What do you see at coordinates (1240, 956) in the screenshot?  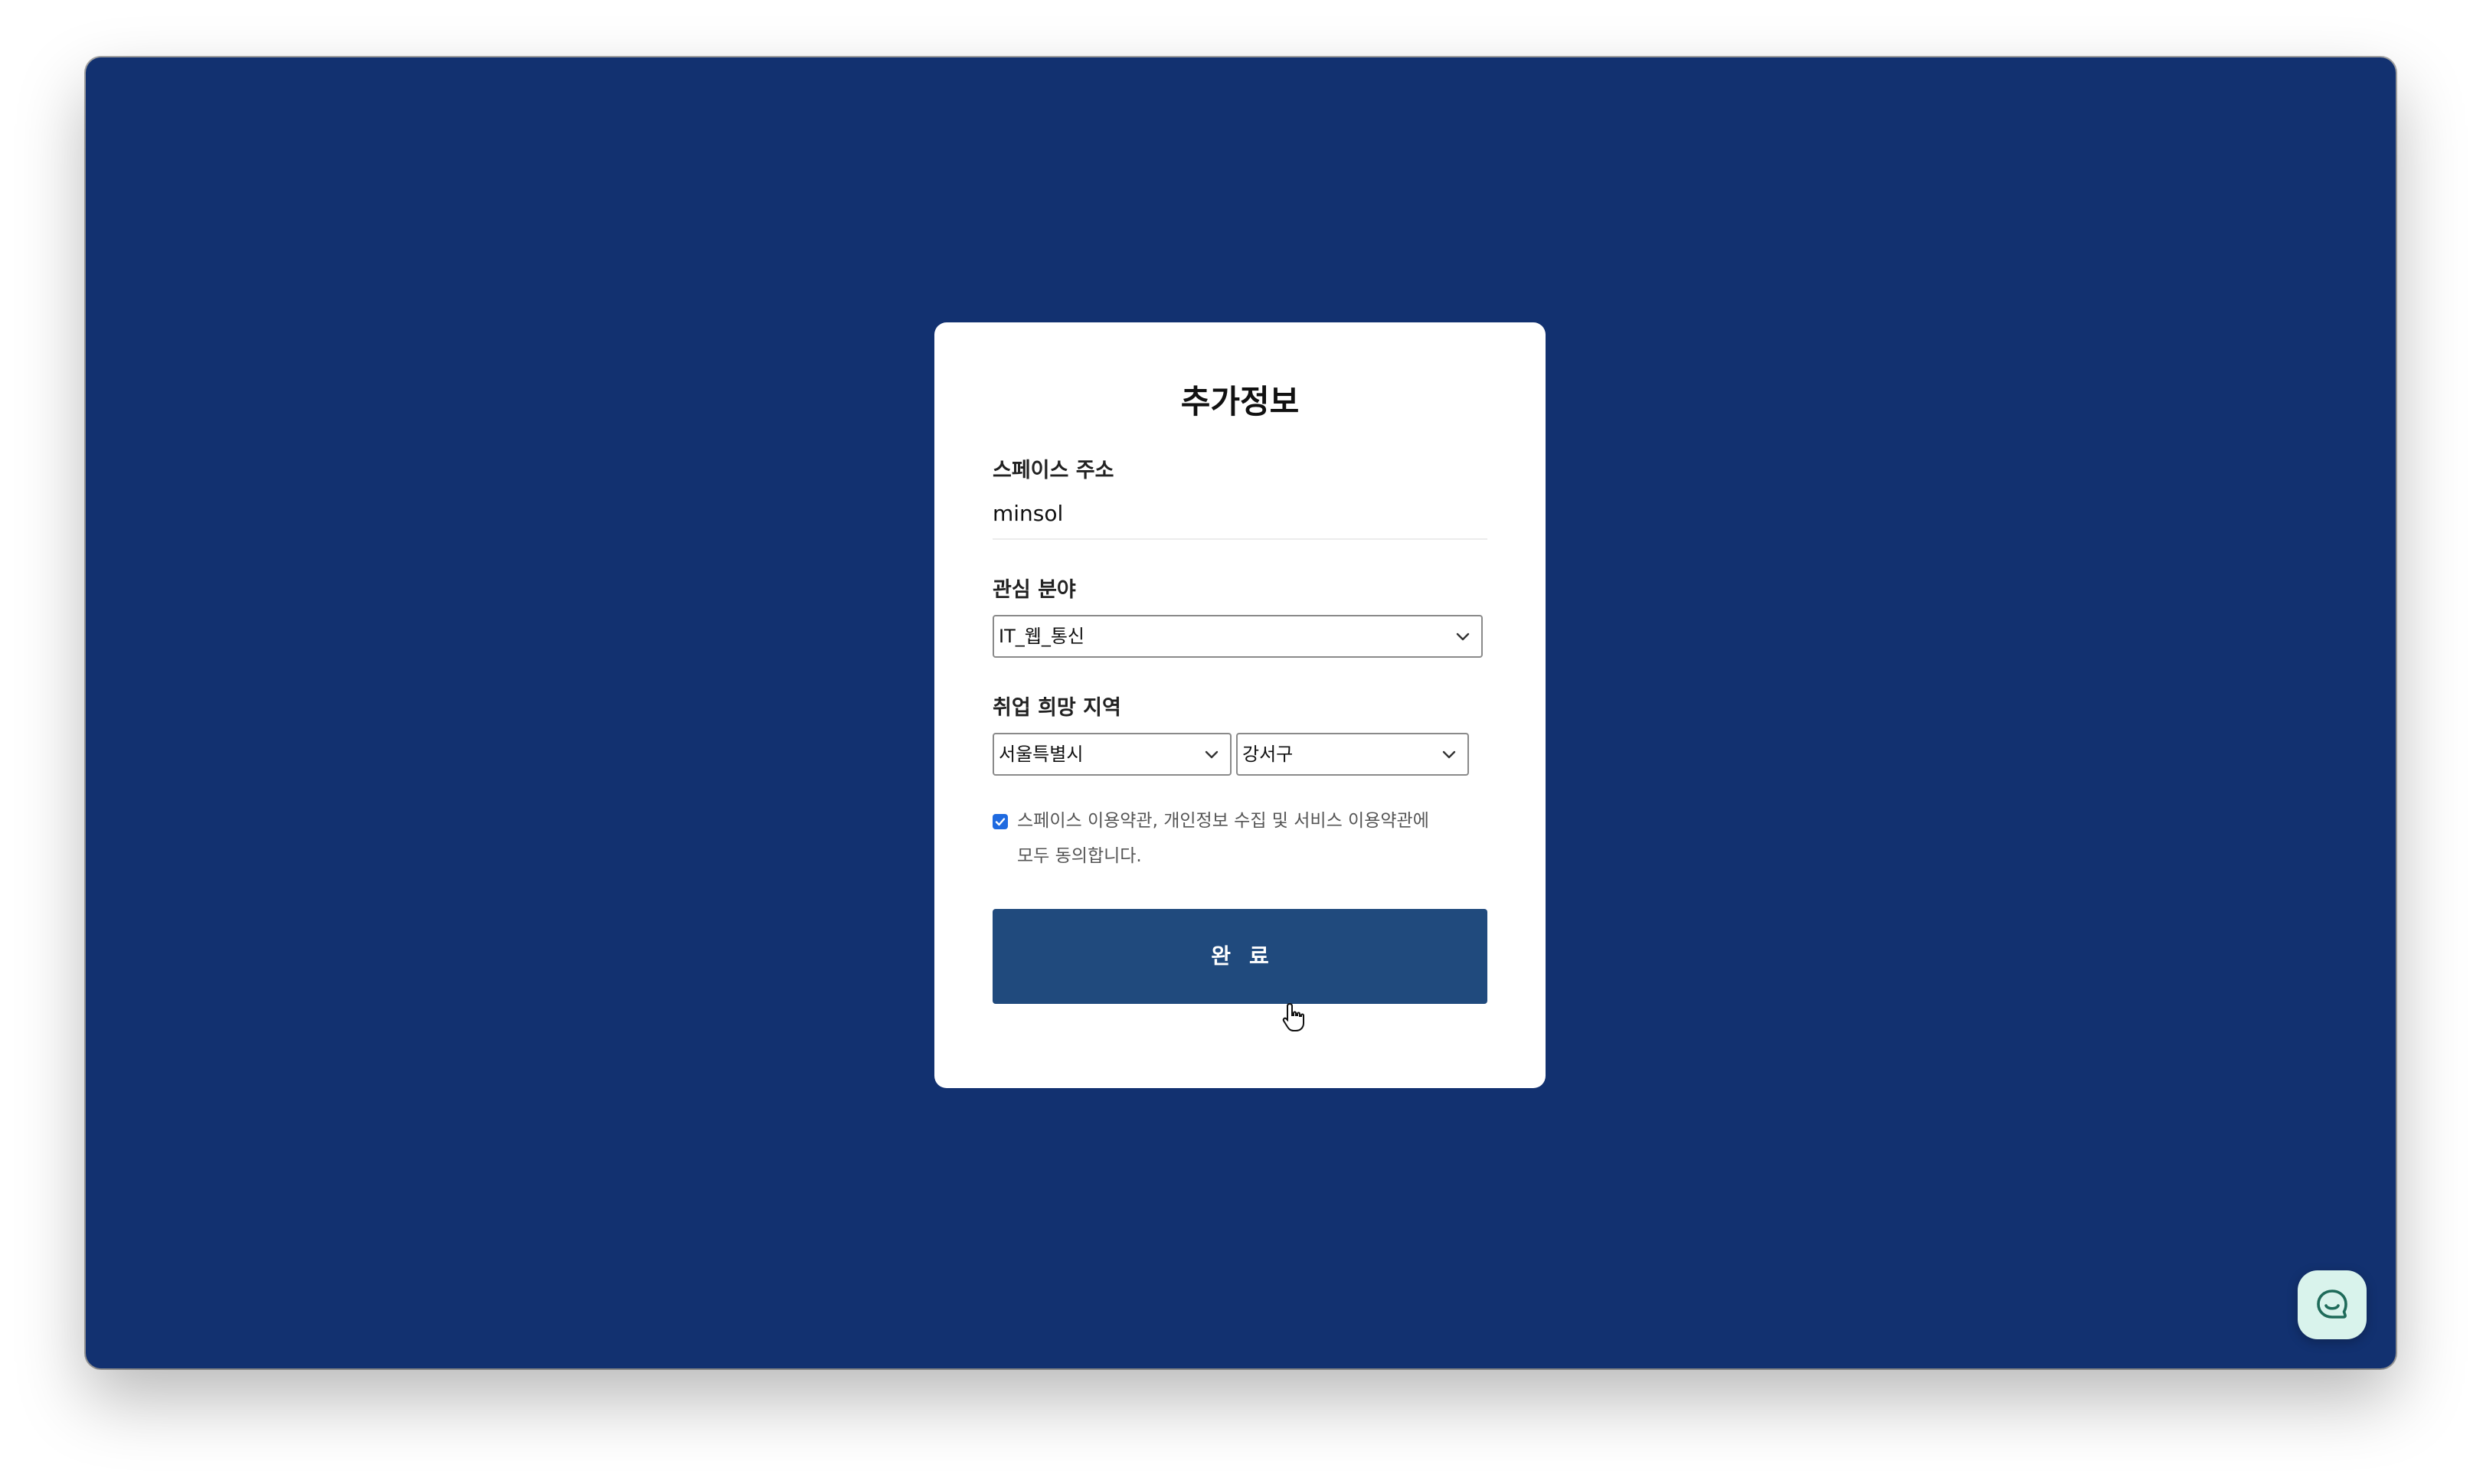 I see `submit-button: 완료` at bounding box center [1240, 956].